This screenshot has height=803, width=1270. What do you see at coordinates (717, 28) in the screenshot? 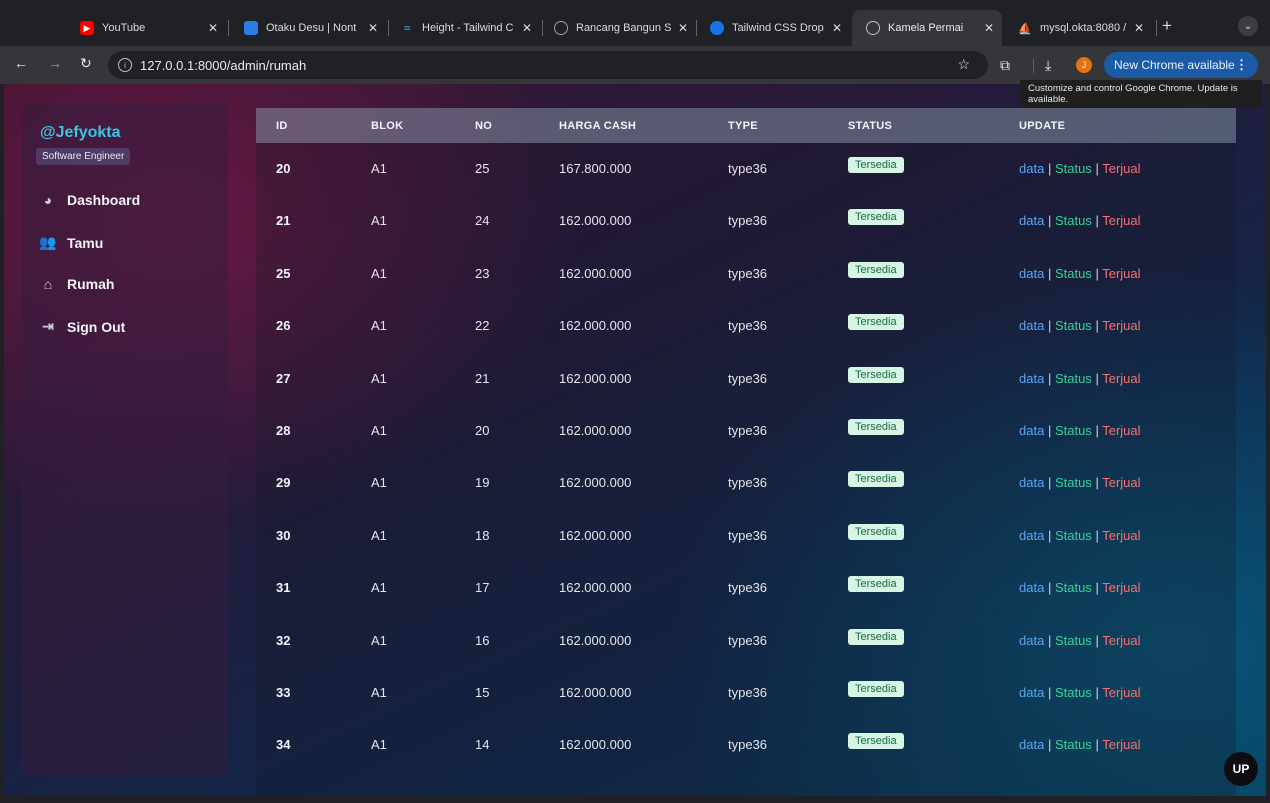
I see `flowbite-icon` at bounding box center [717, 28].